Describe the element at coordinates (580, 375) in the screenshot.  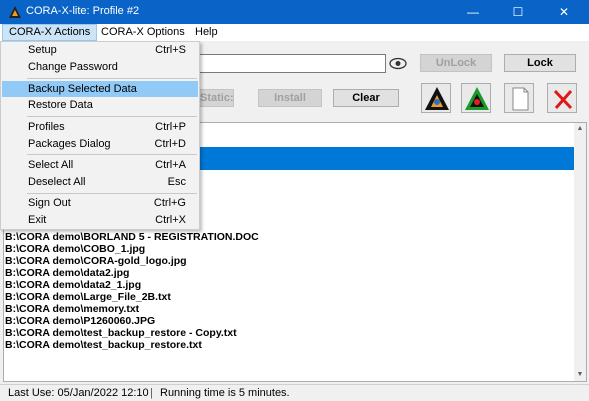
I see `scroll-down-icon: ▼` at that location.